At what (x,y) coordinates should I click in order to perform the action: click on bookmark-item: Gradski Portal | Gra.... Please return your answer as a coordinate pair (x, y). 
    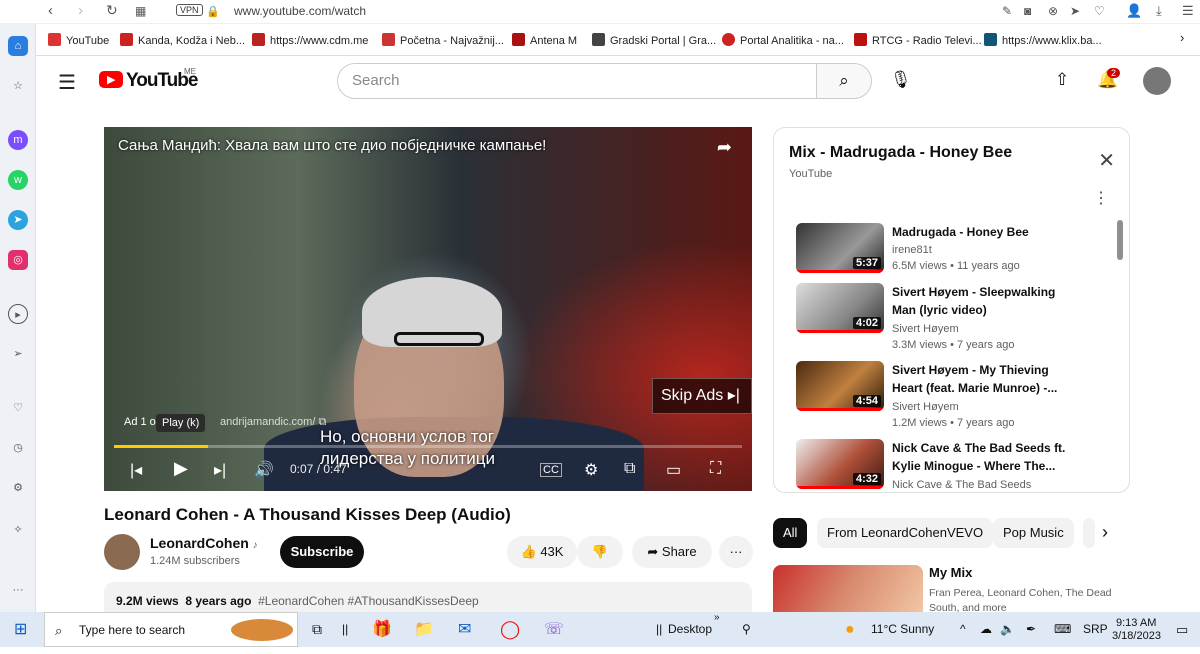
    Looking at the image, I should click on (654, 40).